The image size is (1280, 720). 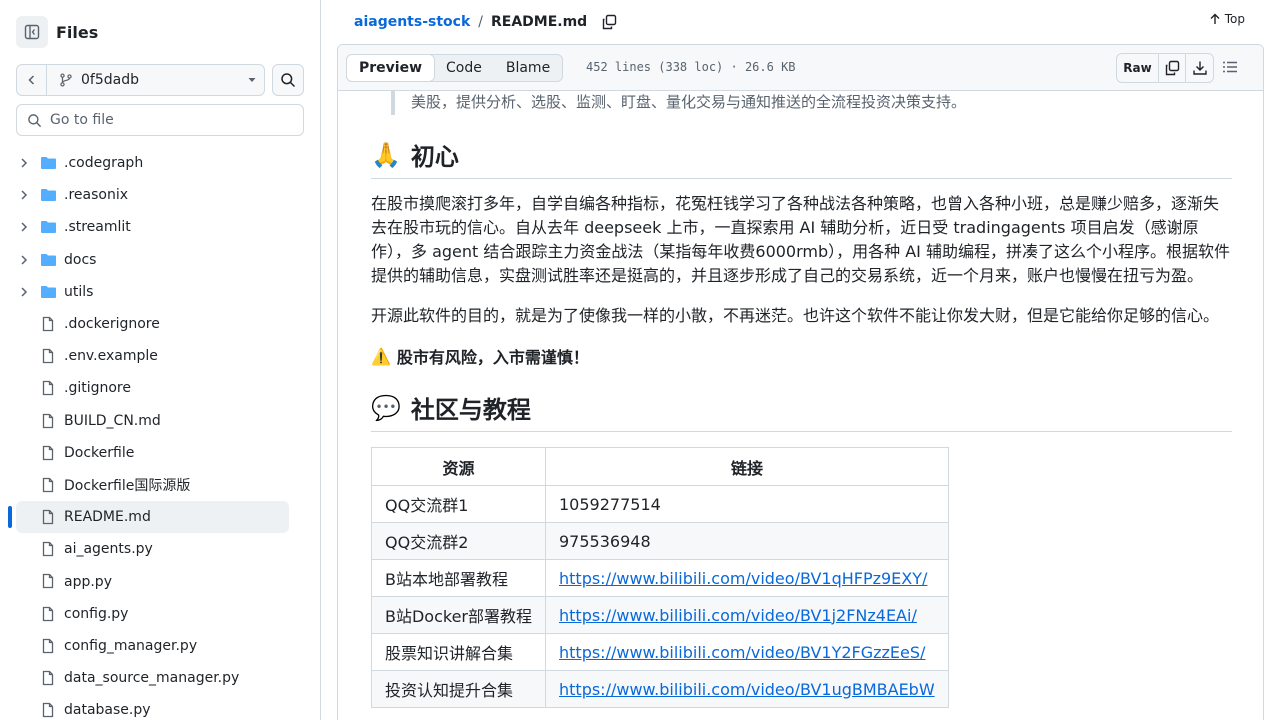 What do you see at coordinates (66, 80) in the screenshot?
I see `git-branch-icon` at bounding box center [66, 80].